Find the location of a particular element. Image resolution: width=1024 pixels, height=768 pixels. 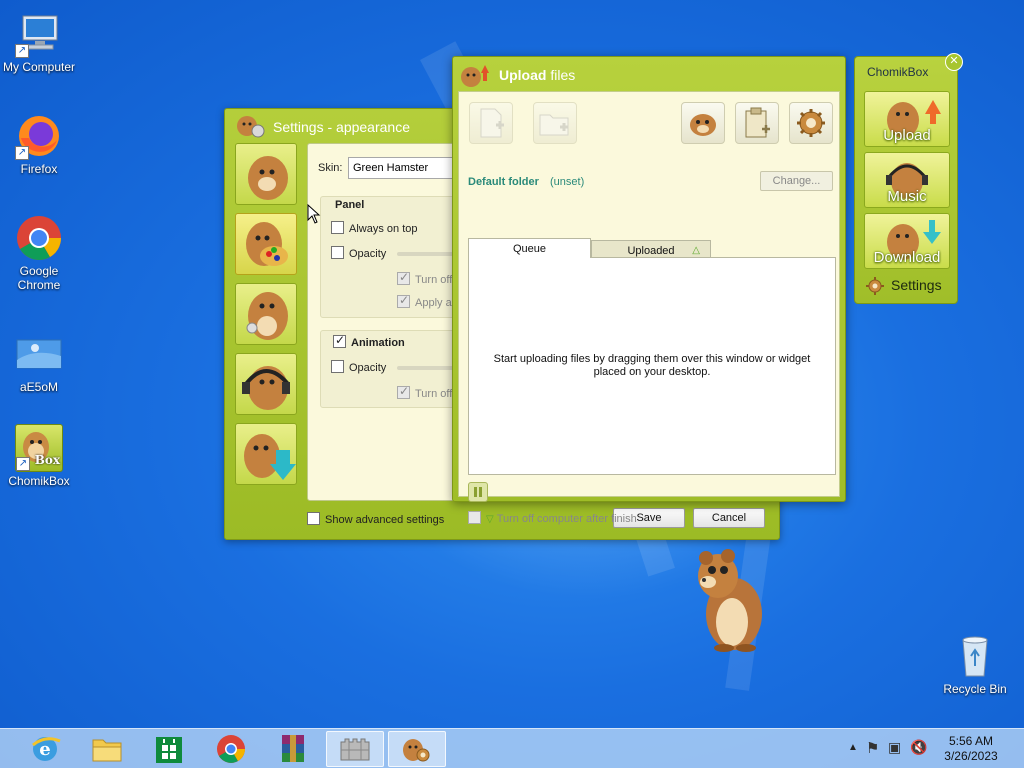

castle-icon is located at coordinates (355, 749).